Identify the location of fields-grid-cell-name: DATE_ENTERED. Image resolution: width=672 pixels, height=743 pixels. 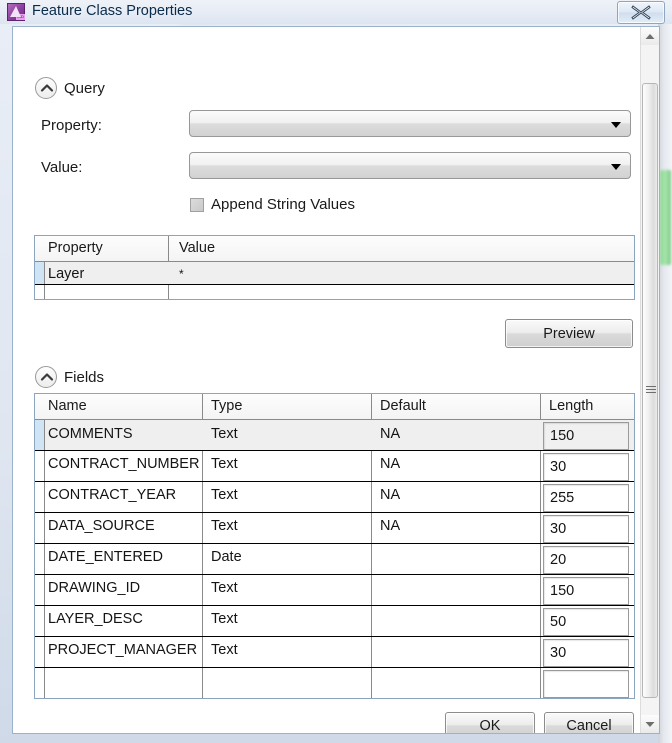
(105, 557).